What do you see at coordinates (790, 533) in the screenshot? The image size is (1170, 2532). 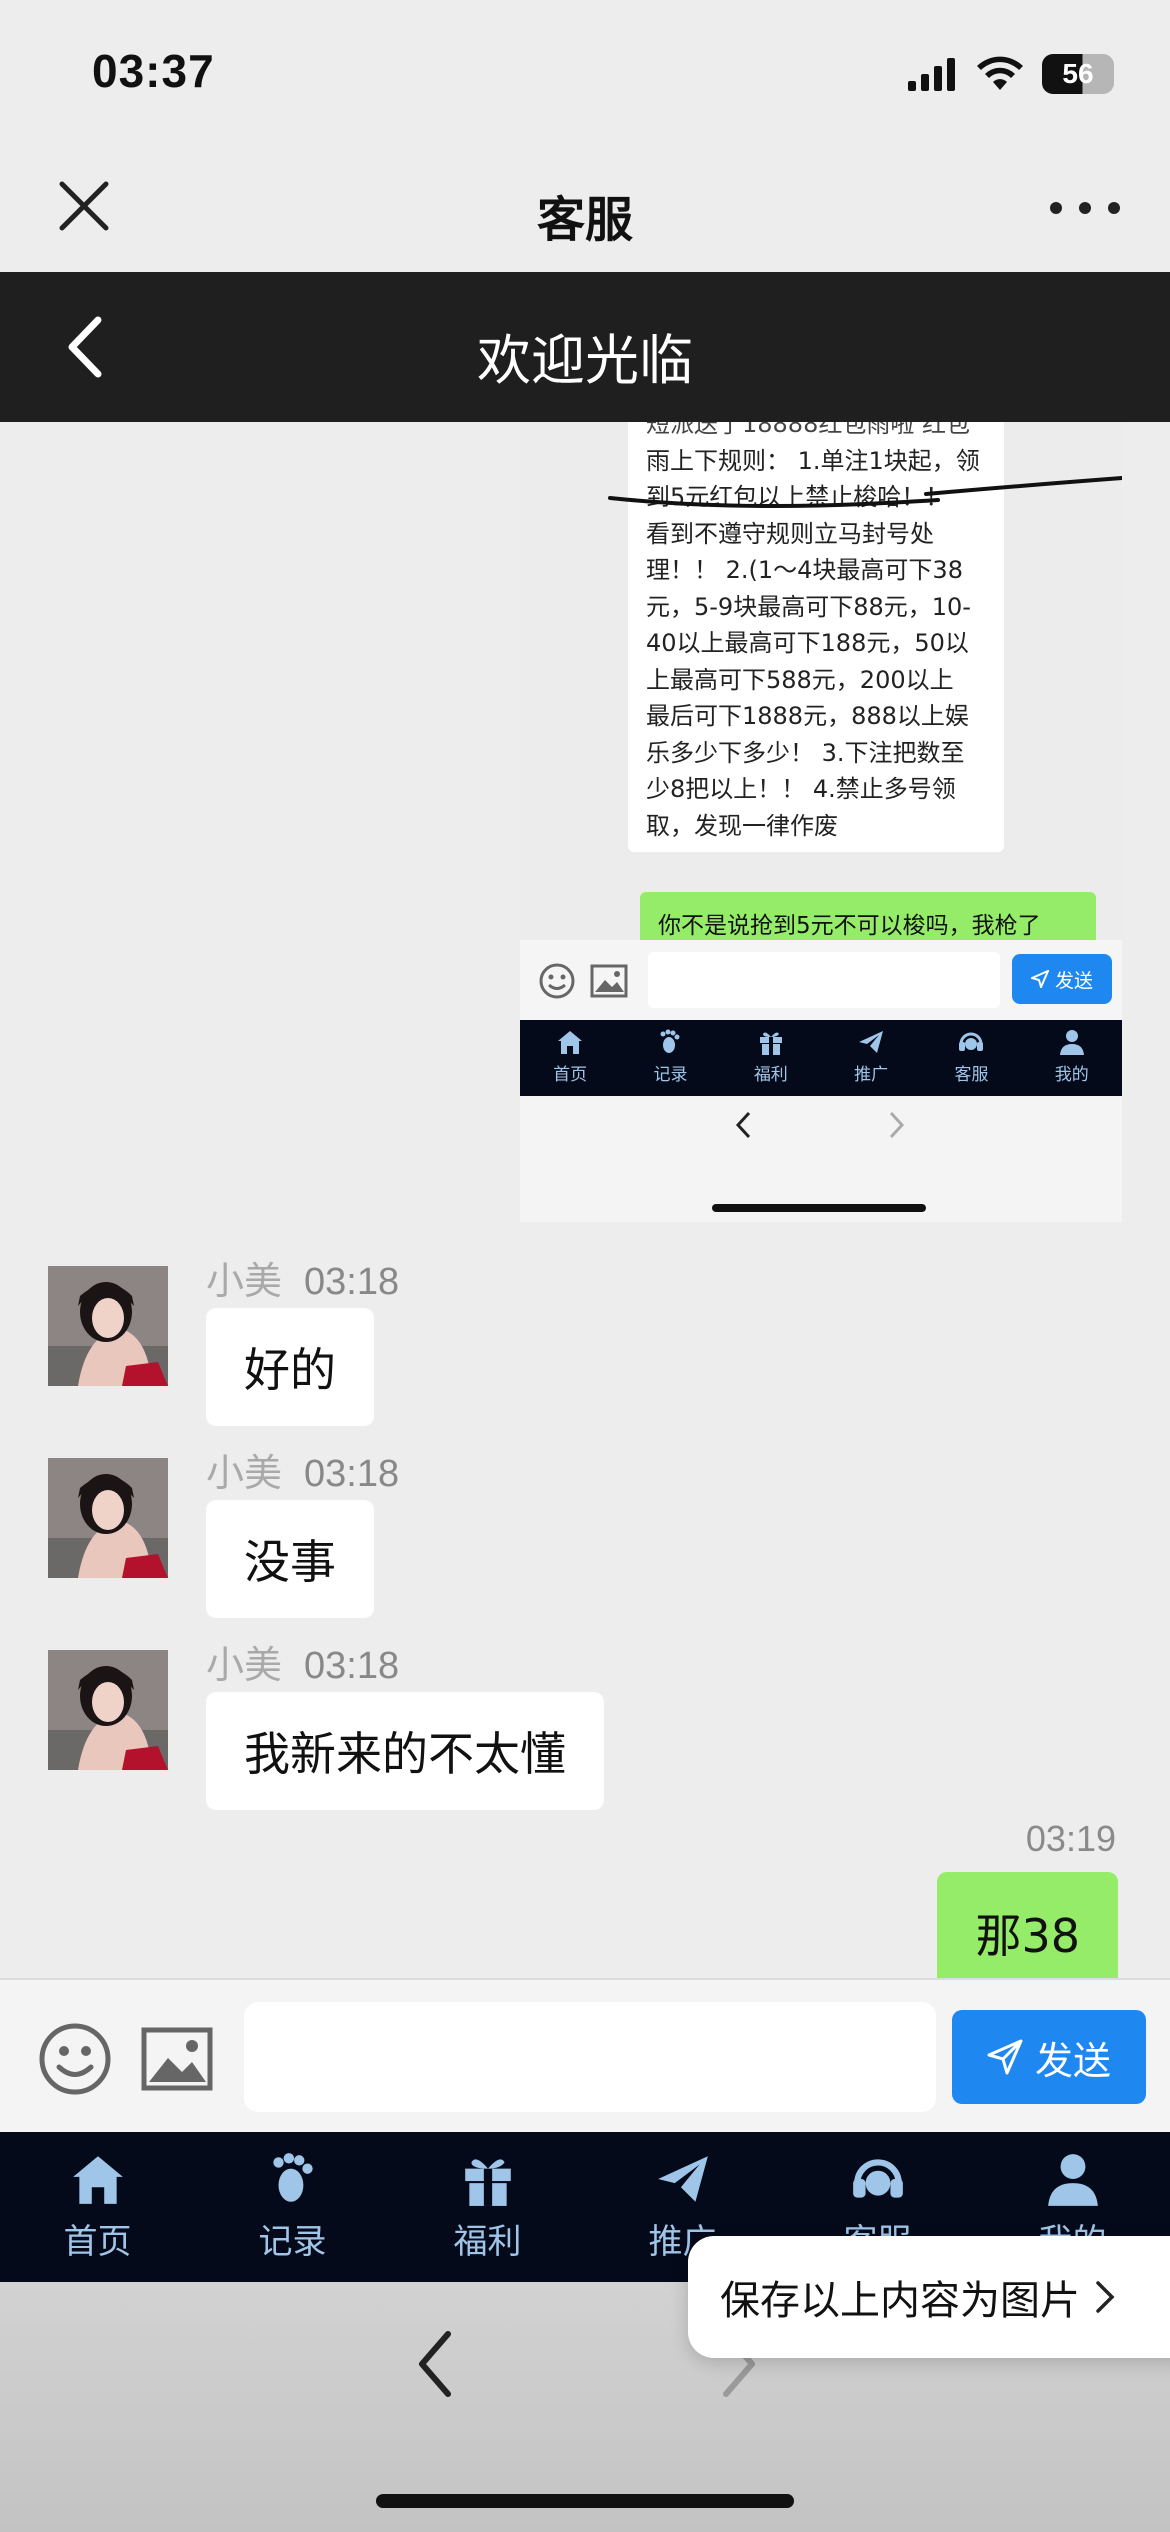 I see `screenshot-text-line: 看到不遵守规则立马封号处` at bounding box center [790, 533].